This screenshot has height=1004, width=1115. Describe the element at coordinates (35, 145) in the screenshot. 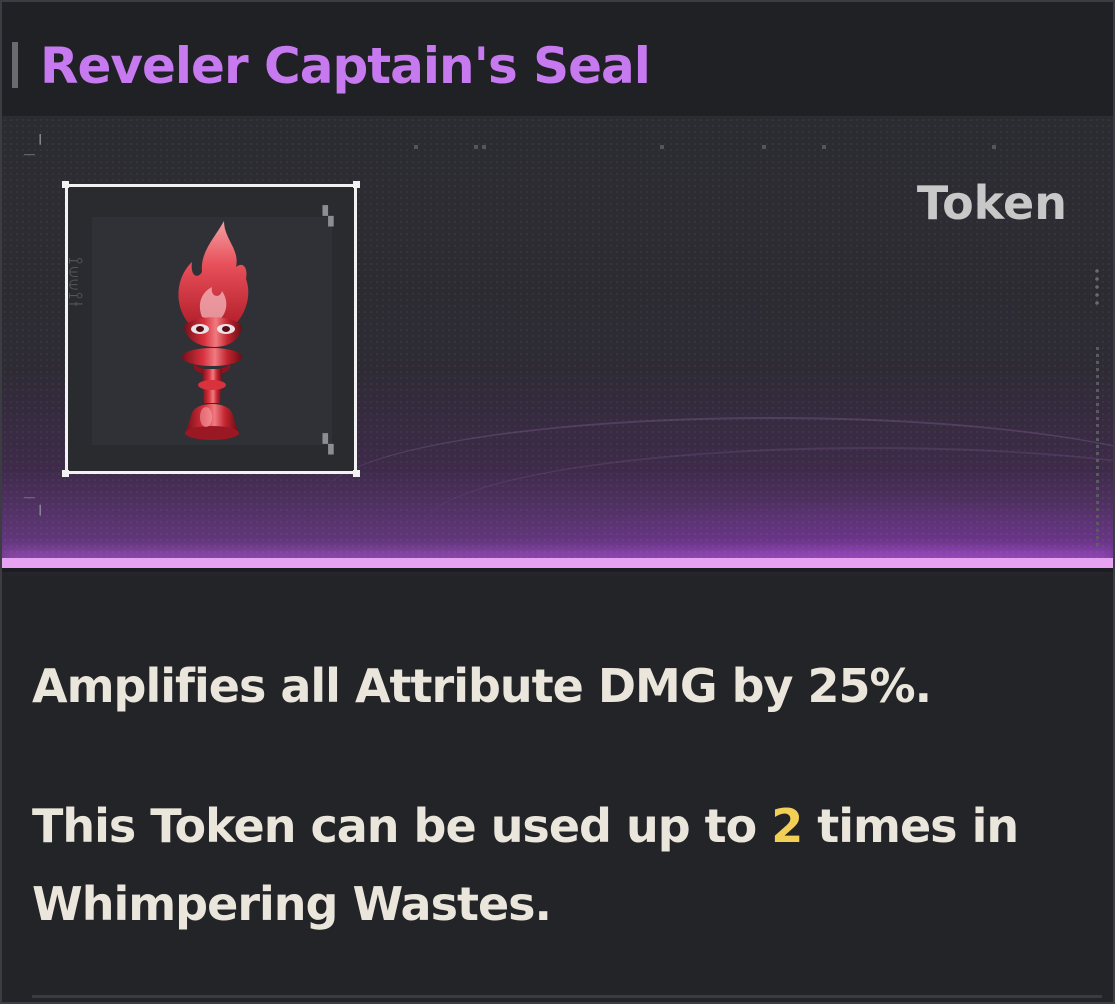

I see `corner-bracket-icon: _╵` at that location.